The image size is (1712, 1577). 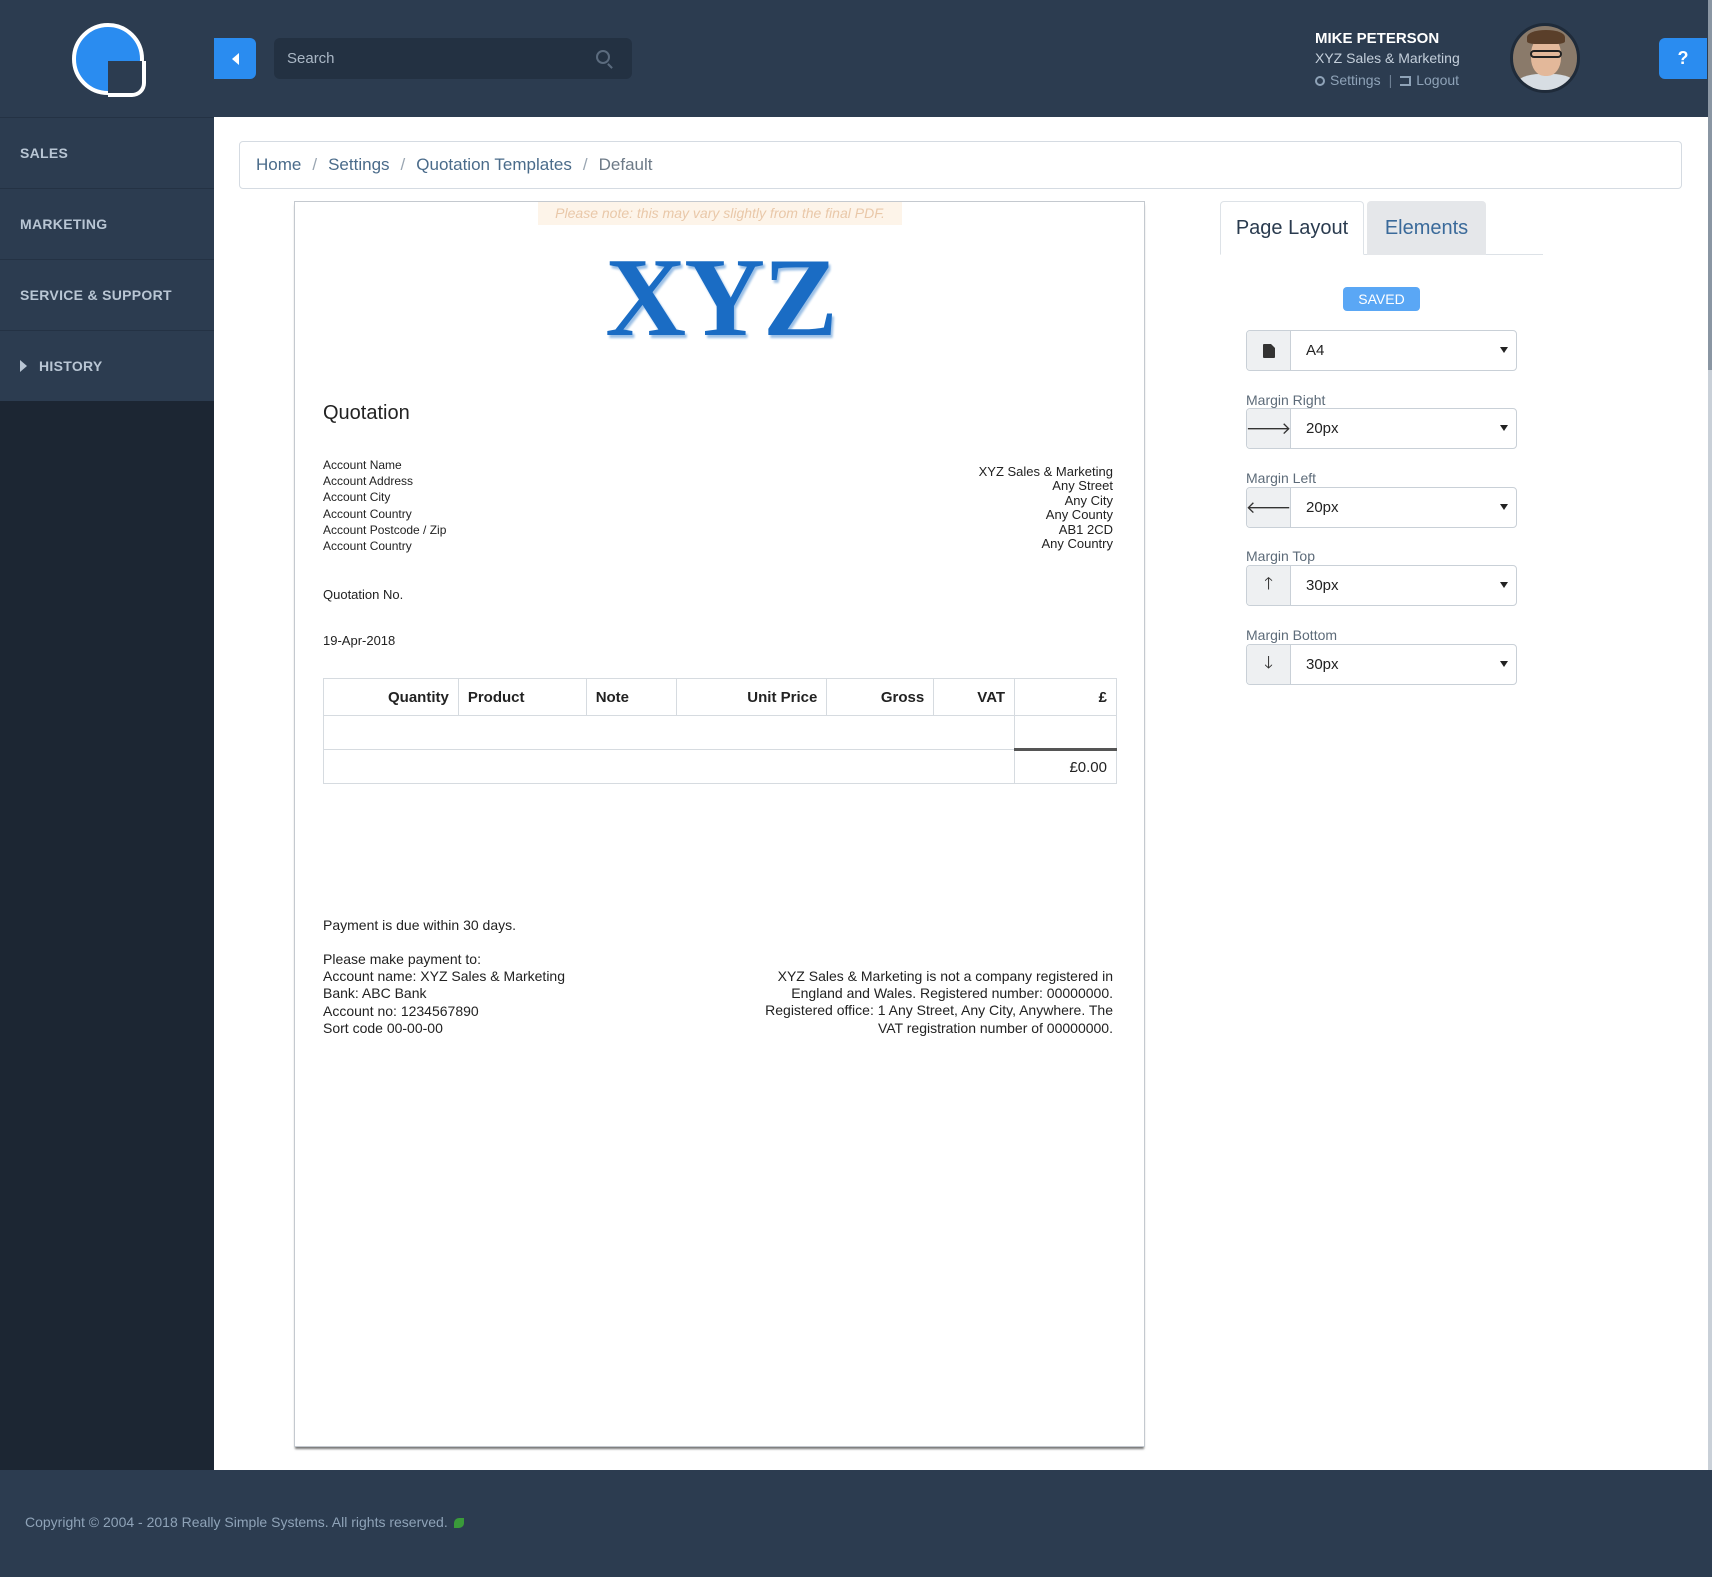 What do you see at coordinates (1381, 299) in the screenshot?
I see `saved-badge: SAVED` at bounding box center [1381, 299].